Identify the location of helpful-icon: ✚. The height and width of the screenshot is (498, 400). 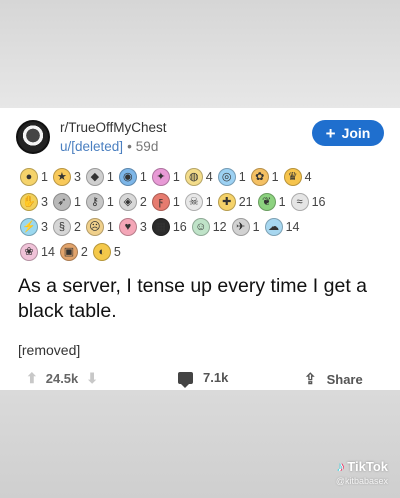
(226, 201).